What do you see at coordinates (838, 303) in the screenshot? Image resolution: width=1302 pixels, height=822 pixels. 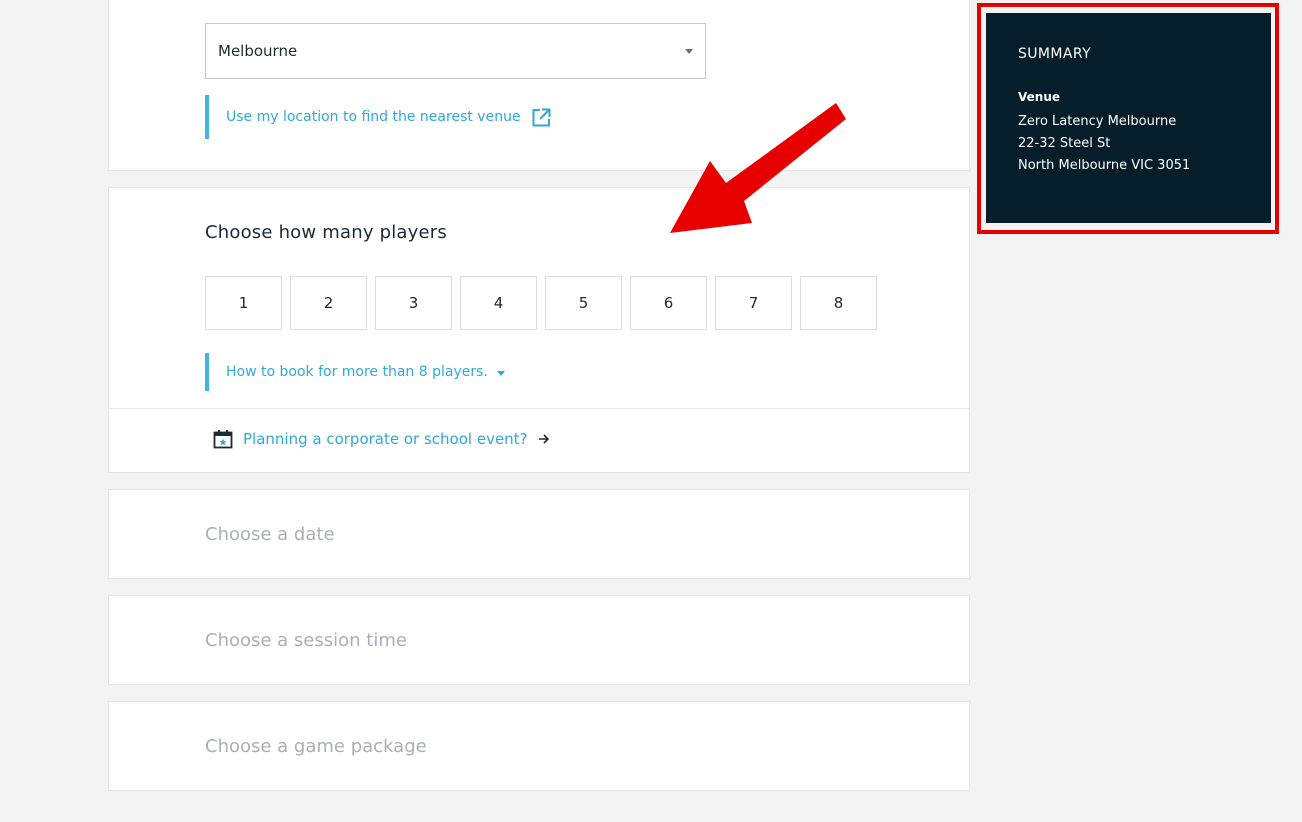 I see `player-count-8: 8` at bounding box center [838, 303].